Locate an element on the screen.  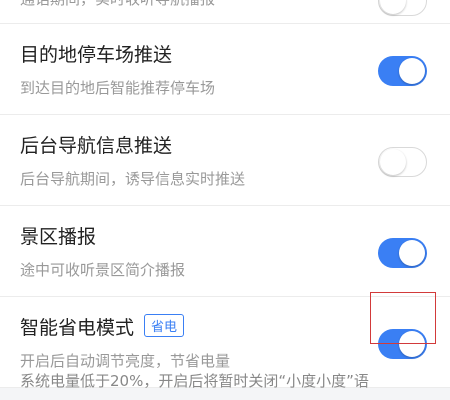
scenic-broadcast-toggle is located at coordinates (402, 253).